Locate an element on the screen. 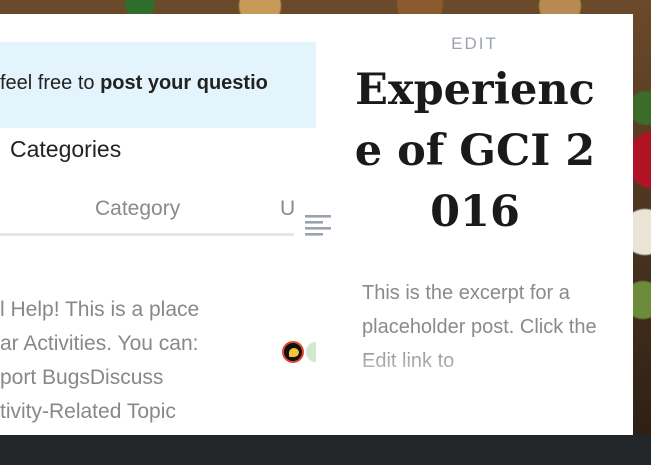 The width and height of the screenshot is (651, 465). users-column-header: U is located at coordinates (288, 208).